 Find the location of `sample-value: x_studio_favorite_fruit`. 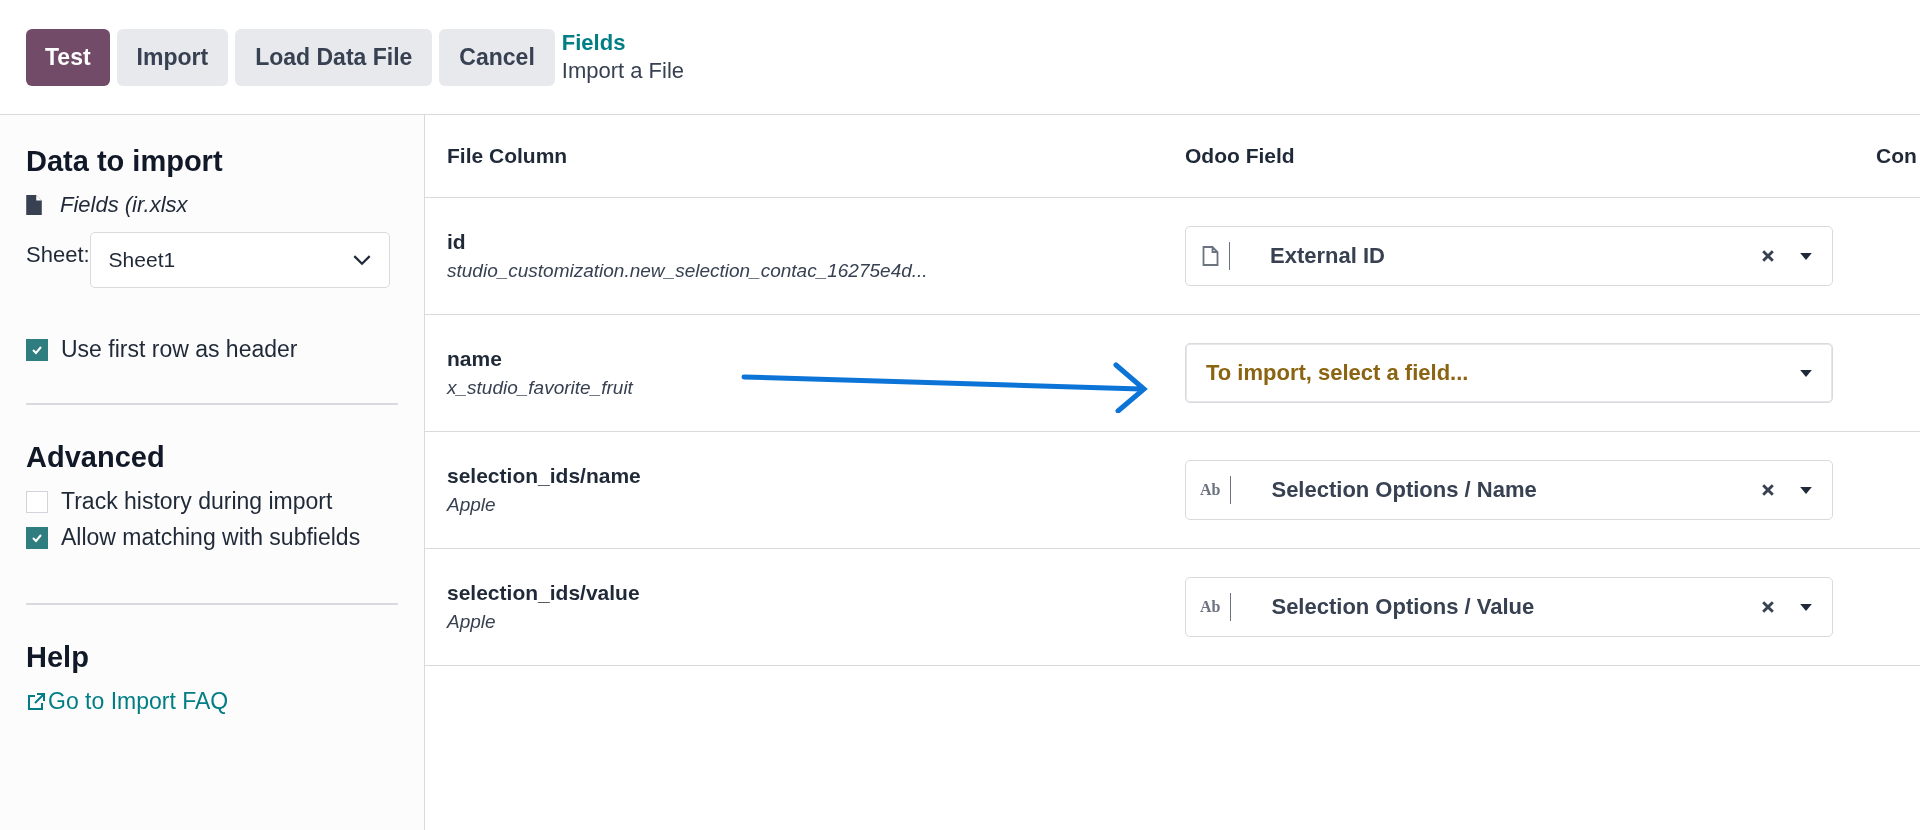

sample-value: x_studio_favorite_fruit is located at coordinates (541, 388).